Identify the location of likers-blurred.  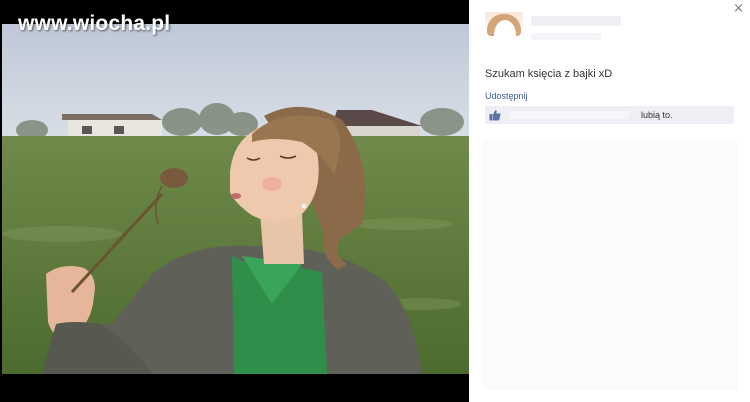
(569, 115).